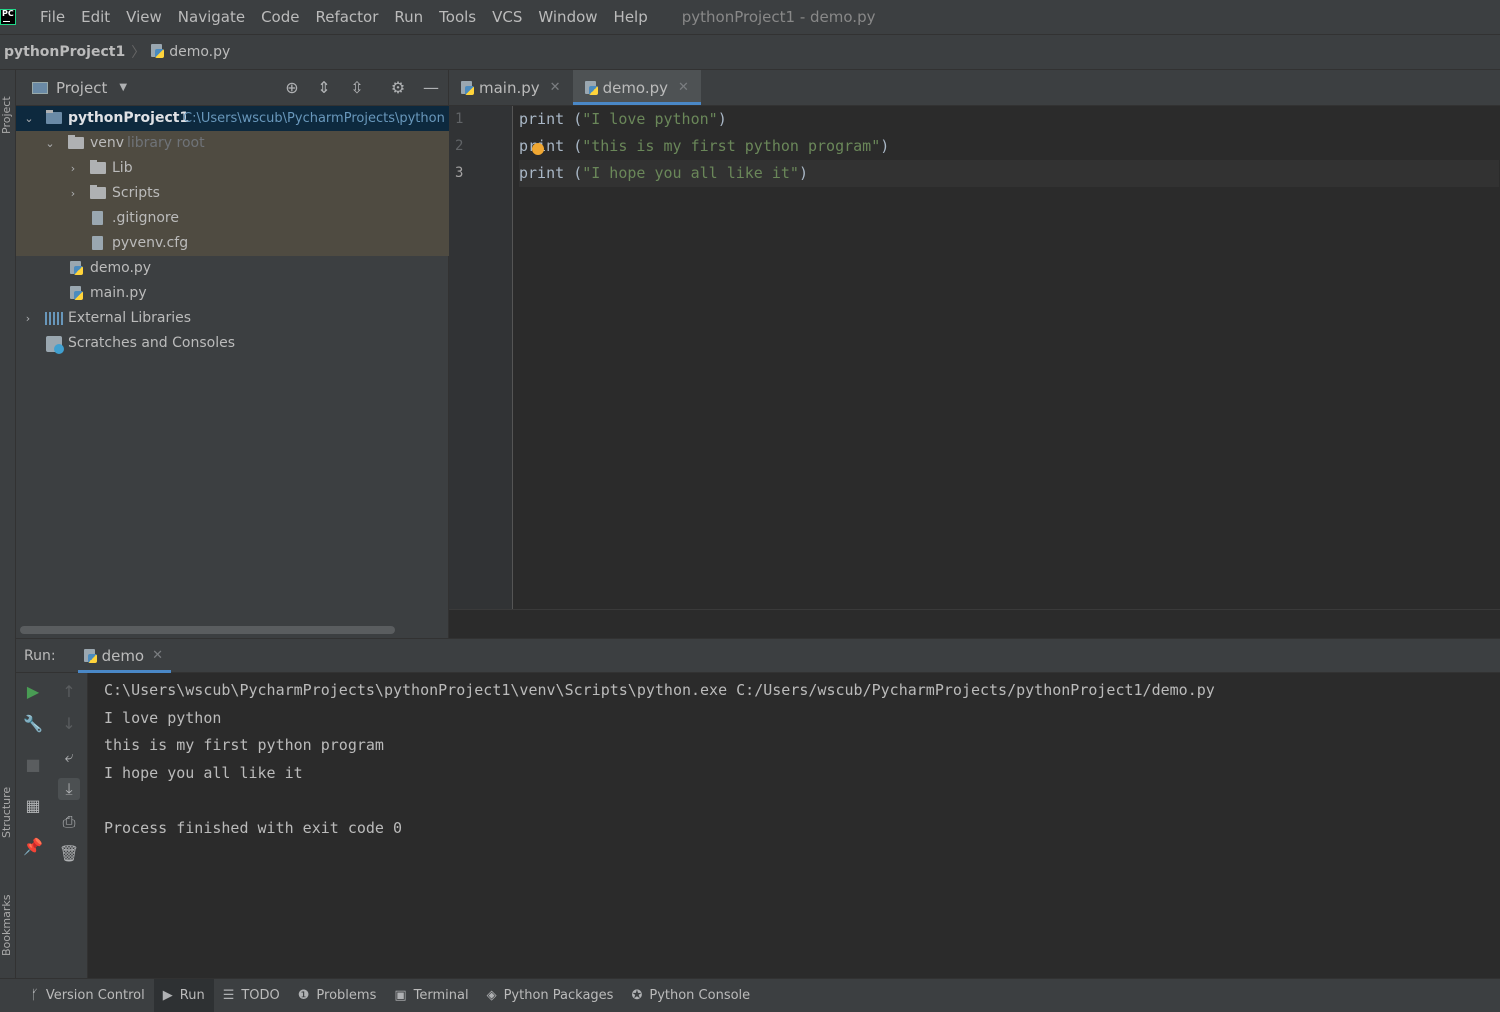 The image size is (1500, 1012). What do you see at coordinates (69, 789) in the screenshot?
I see `scroll-to-end-icon: ⤓` at bounding box center [69, 789].